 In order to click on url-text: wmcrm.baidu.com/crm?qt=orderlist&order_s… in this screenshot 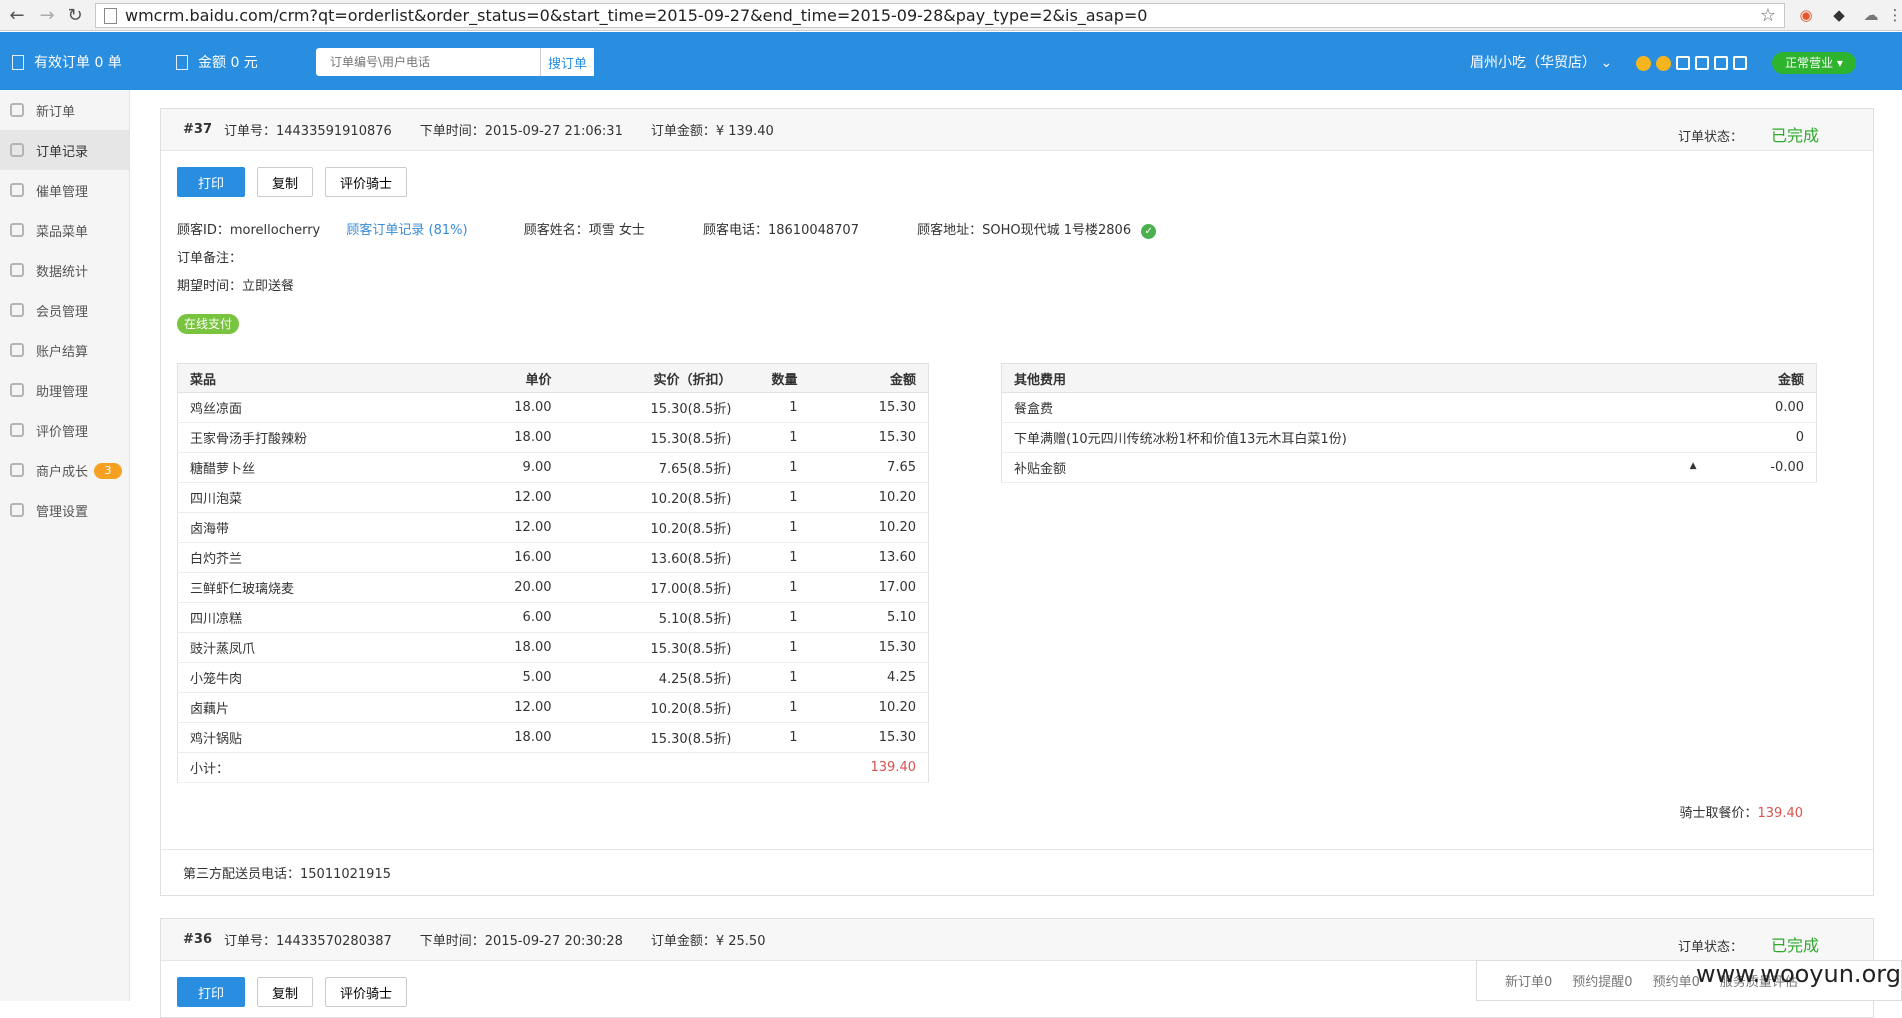, I will do `click(636, 15)`.